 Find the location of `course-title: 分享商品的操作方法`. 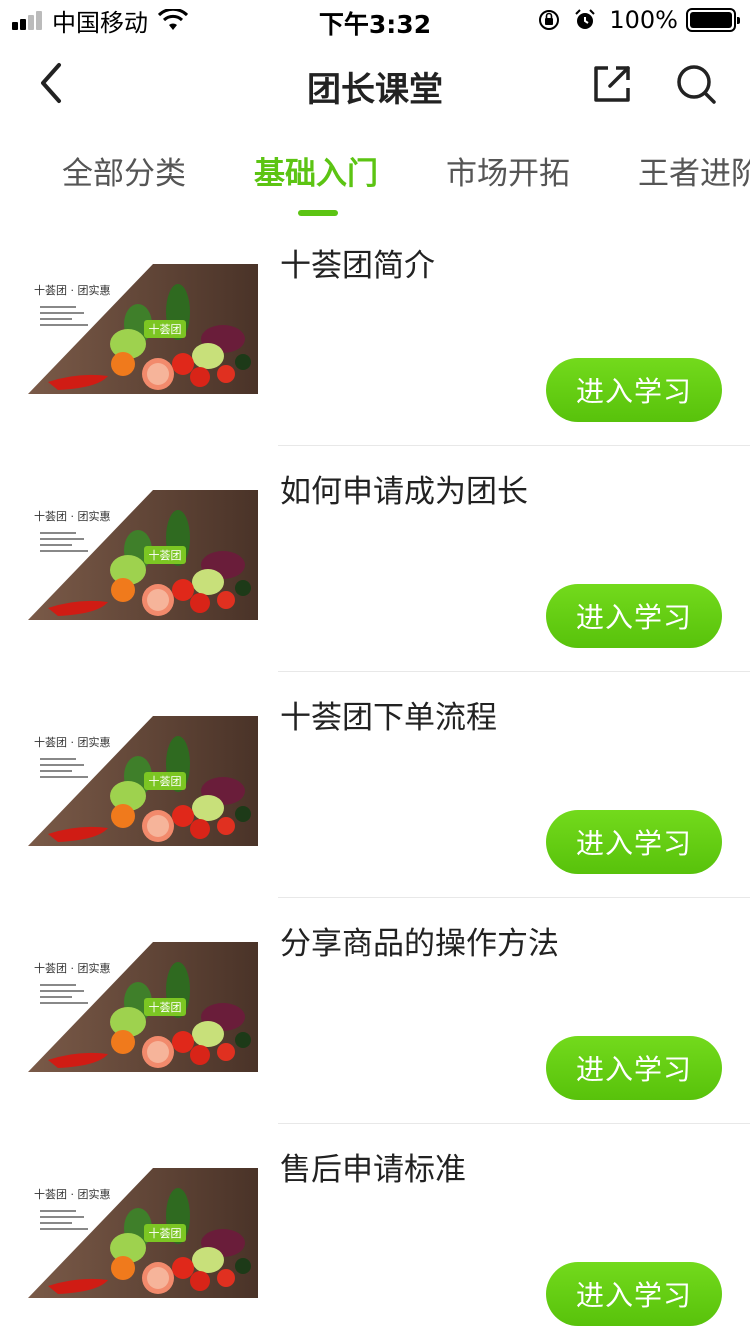

course-title: 分享商品的操作方法 is located at coordinates (419, 944).